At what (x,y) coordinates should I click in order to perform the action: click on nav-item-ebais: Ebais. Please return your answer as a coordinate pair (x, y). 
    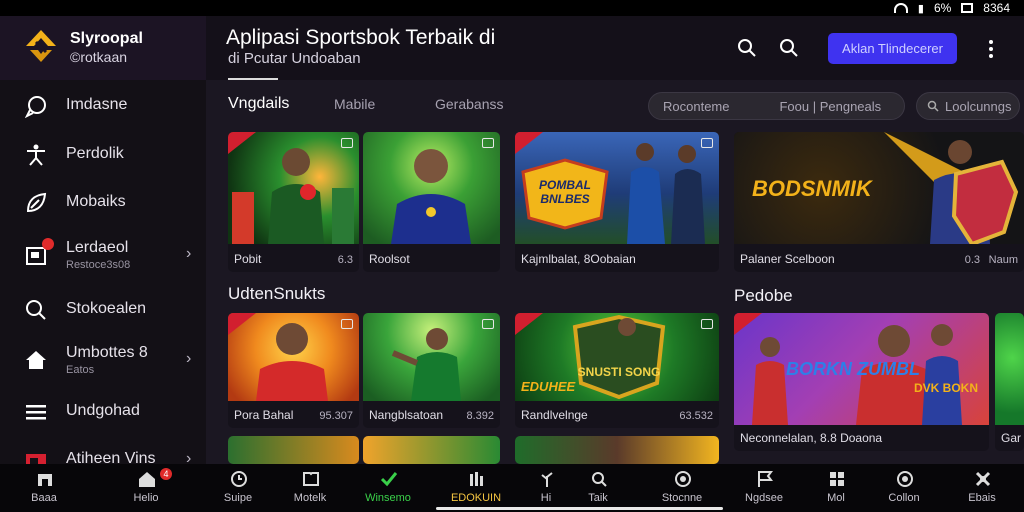
    Looking at the image, I should click on (982, 488).